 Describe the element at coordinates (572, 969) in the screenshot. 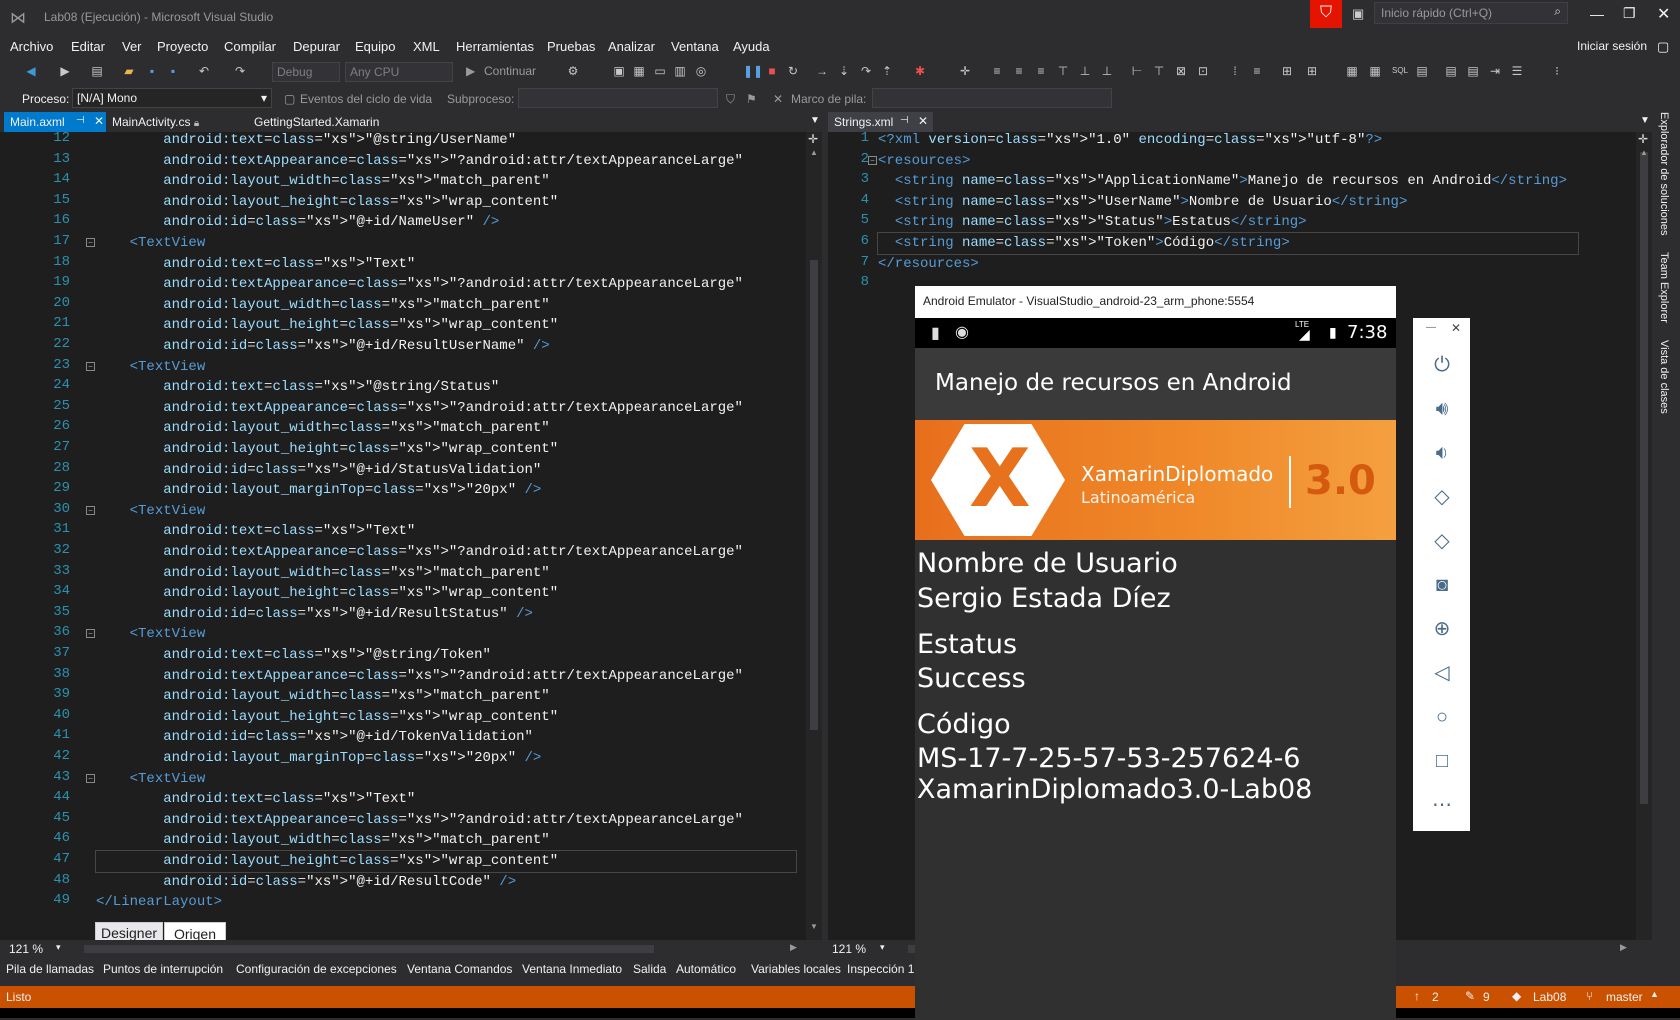

I see `immediate-window-tab: Ventana Inmediato` at that location.